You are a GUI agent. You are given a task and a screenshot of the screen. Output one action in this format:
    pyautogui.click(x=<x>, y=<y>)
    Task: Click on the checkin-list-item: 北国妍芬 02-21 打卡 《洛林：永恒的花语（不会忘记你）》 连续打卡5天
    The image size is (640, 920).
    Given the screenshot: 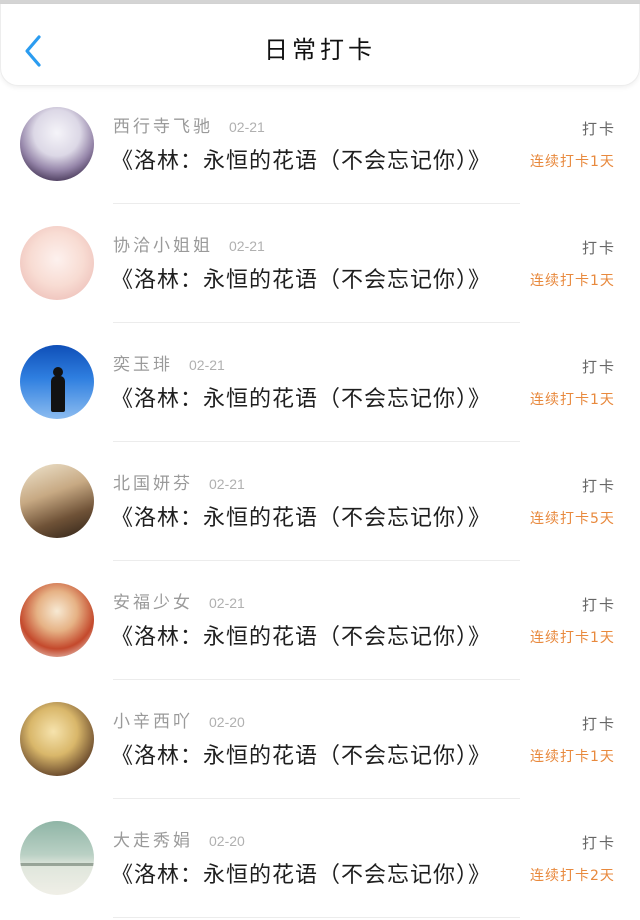 What is the action you would take?
    pyautogui.click(x=320, y=503)
    